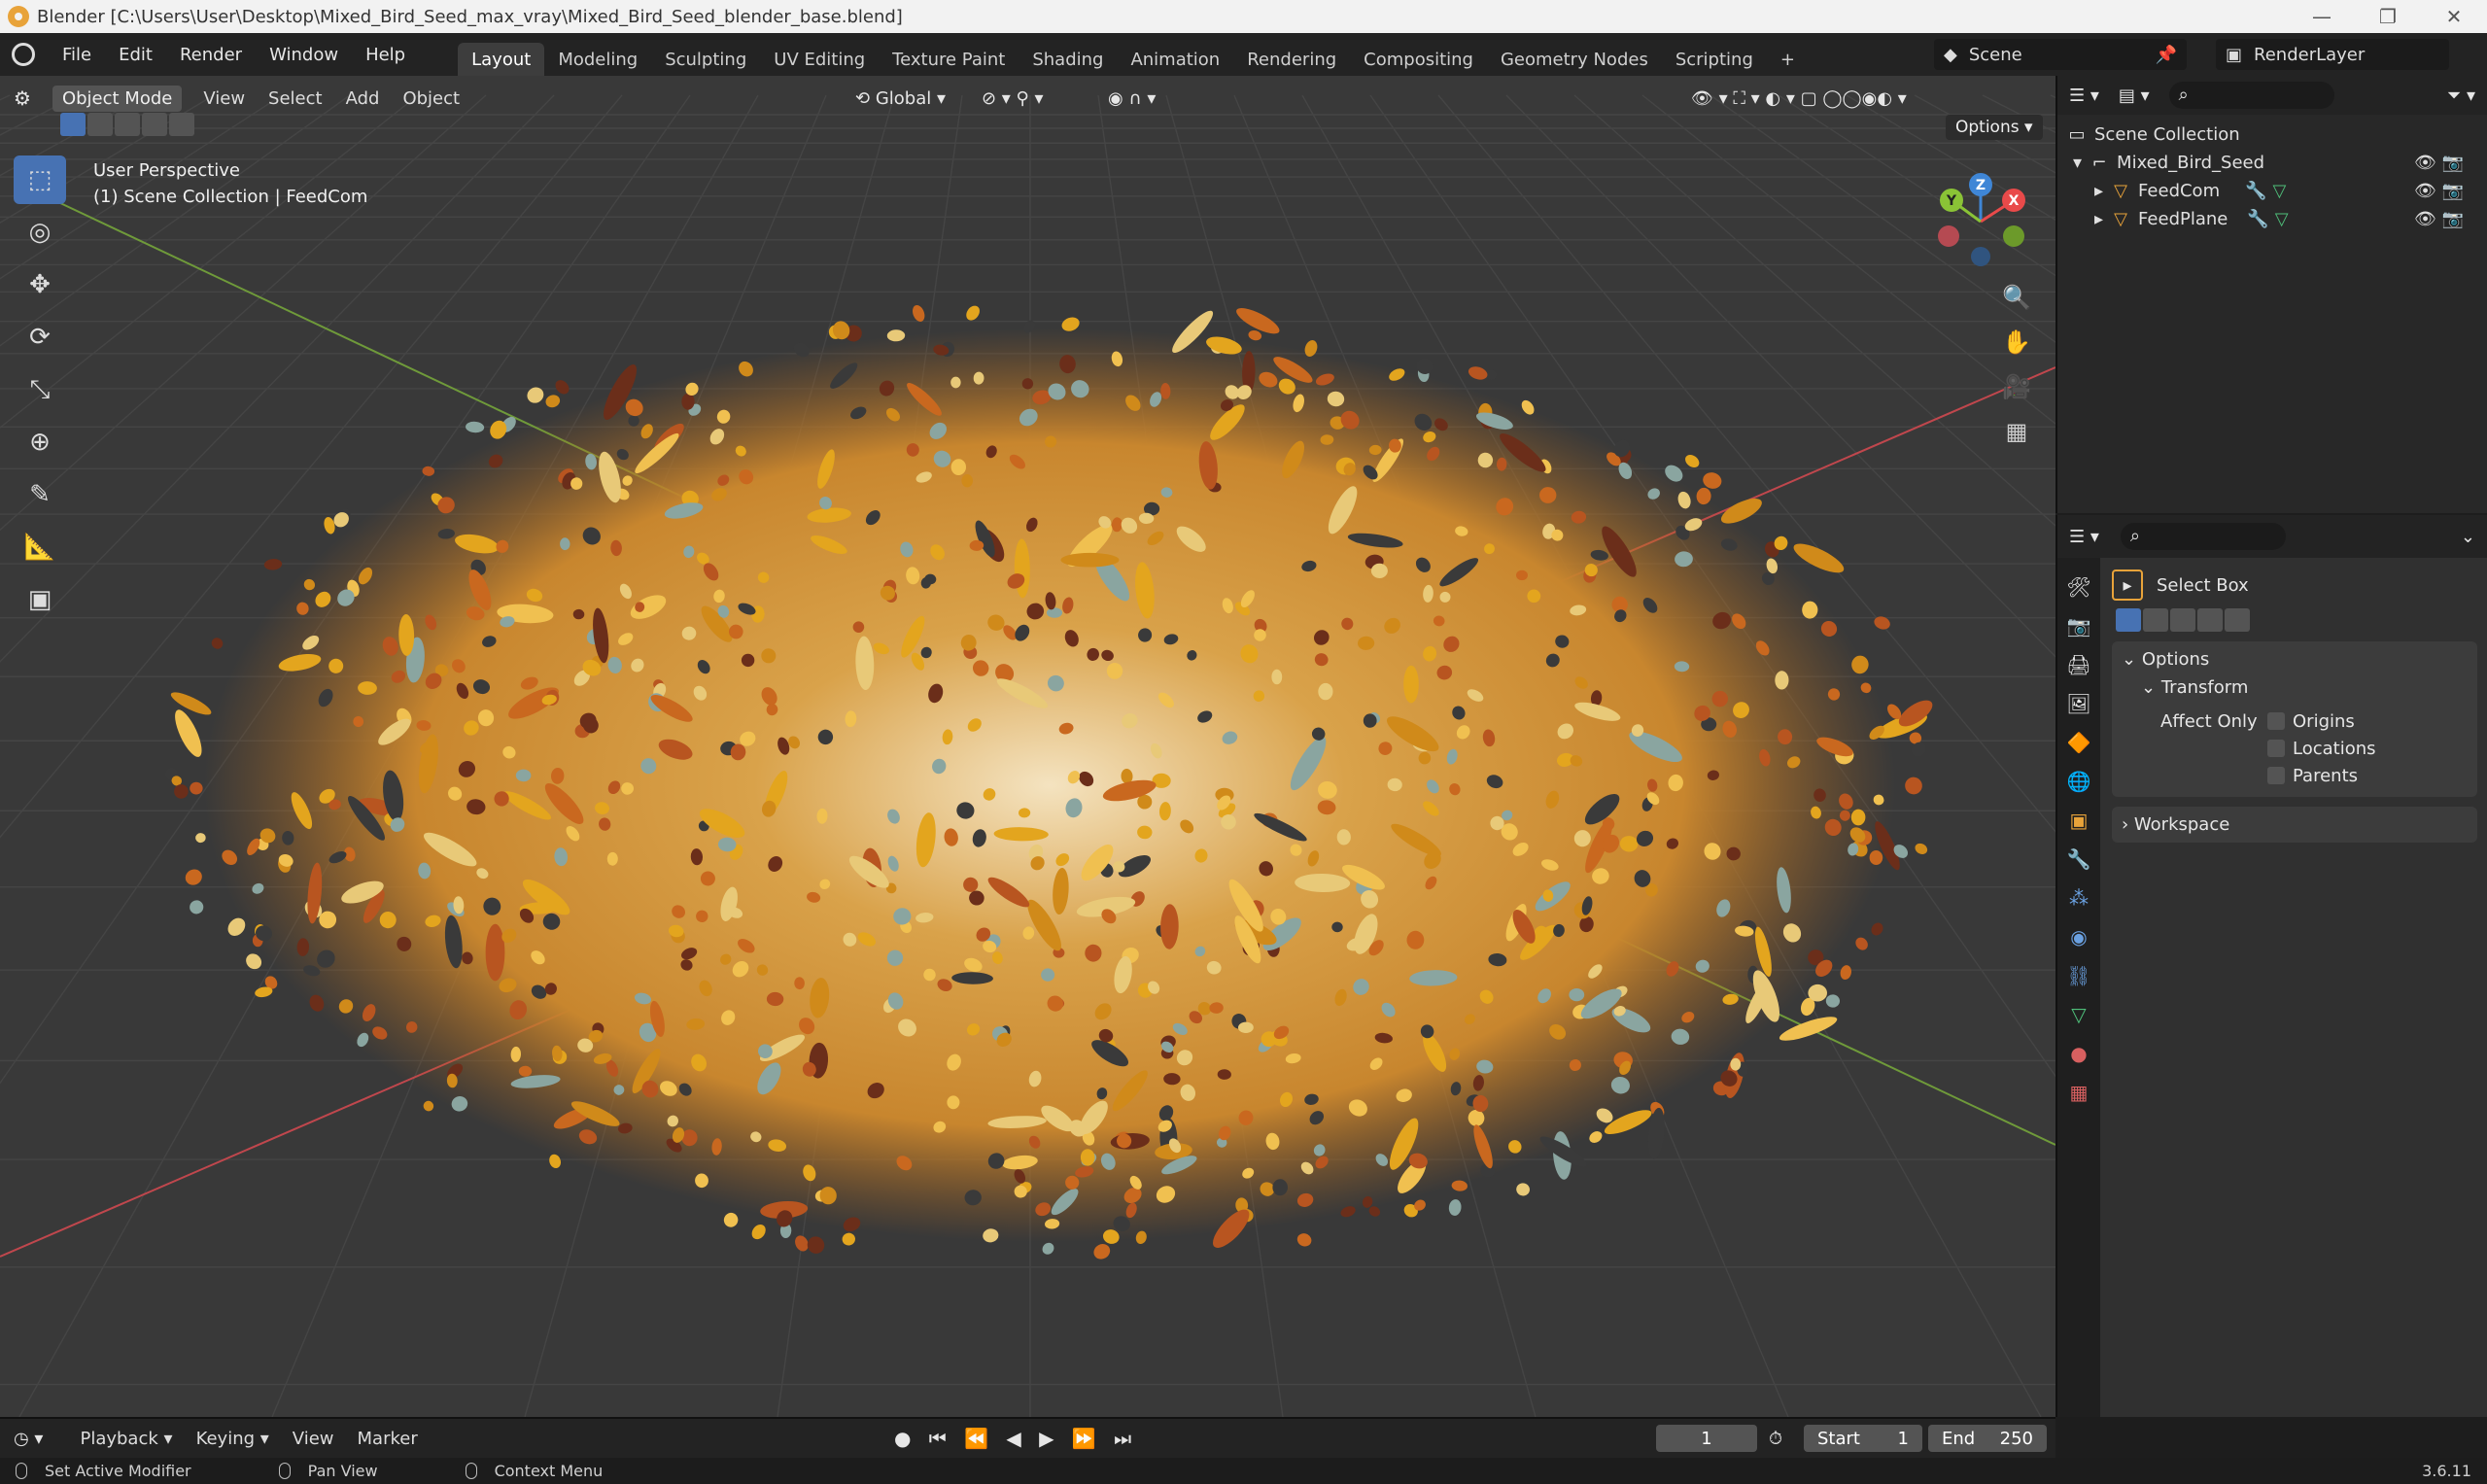 This screenshot has height=1484, width=2487. What do you see at coordinates (40, 599) in the screenshot?
I see `add-cube-tool-icon: ▣` at bounding box center [40, 599].